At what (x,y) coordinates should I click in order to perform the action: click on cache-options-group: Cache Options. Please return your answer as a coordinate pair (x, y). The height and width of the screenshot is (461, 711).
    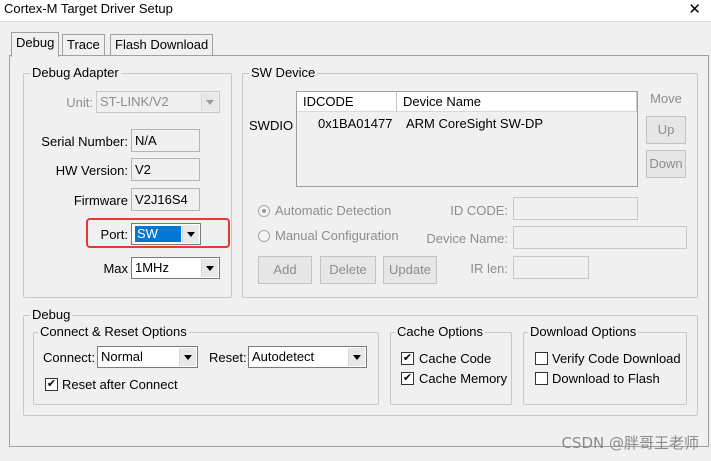
    Looking at the image, I should click on (451, 364).